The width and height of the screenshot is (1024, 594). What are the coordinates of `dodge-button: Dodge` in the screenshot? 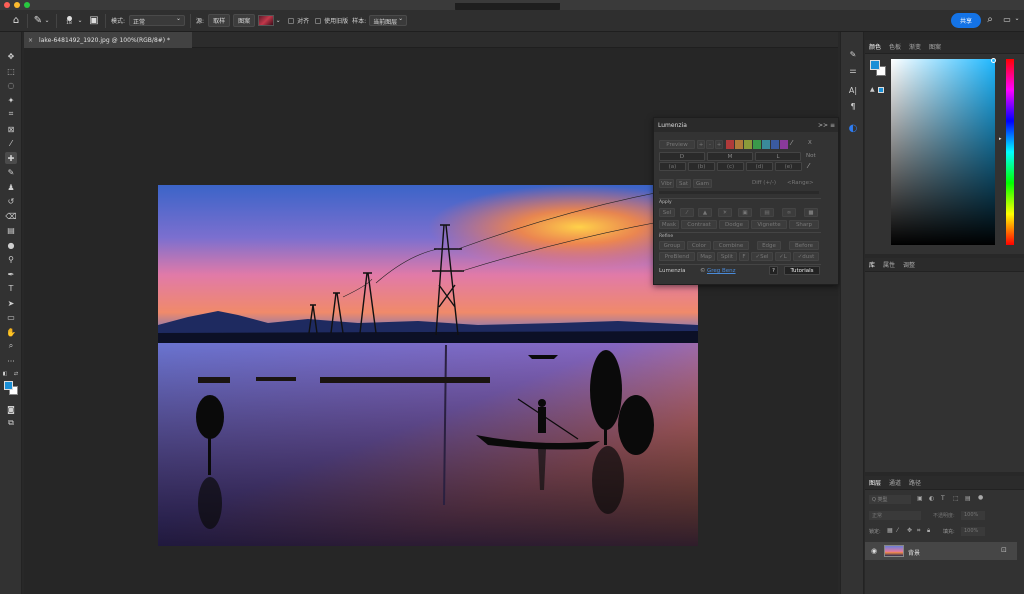 It's located at (734, 224).